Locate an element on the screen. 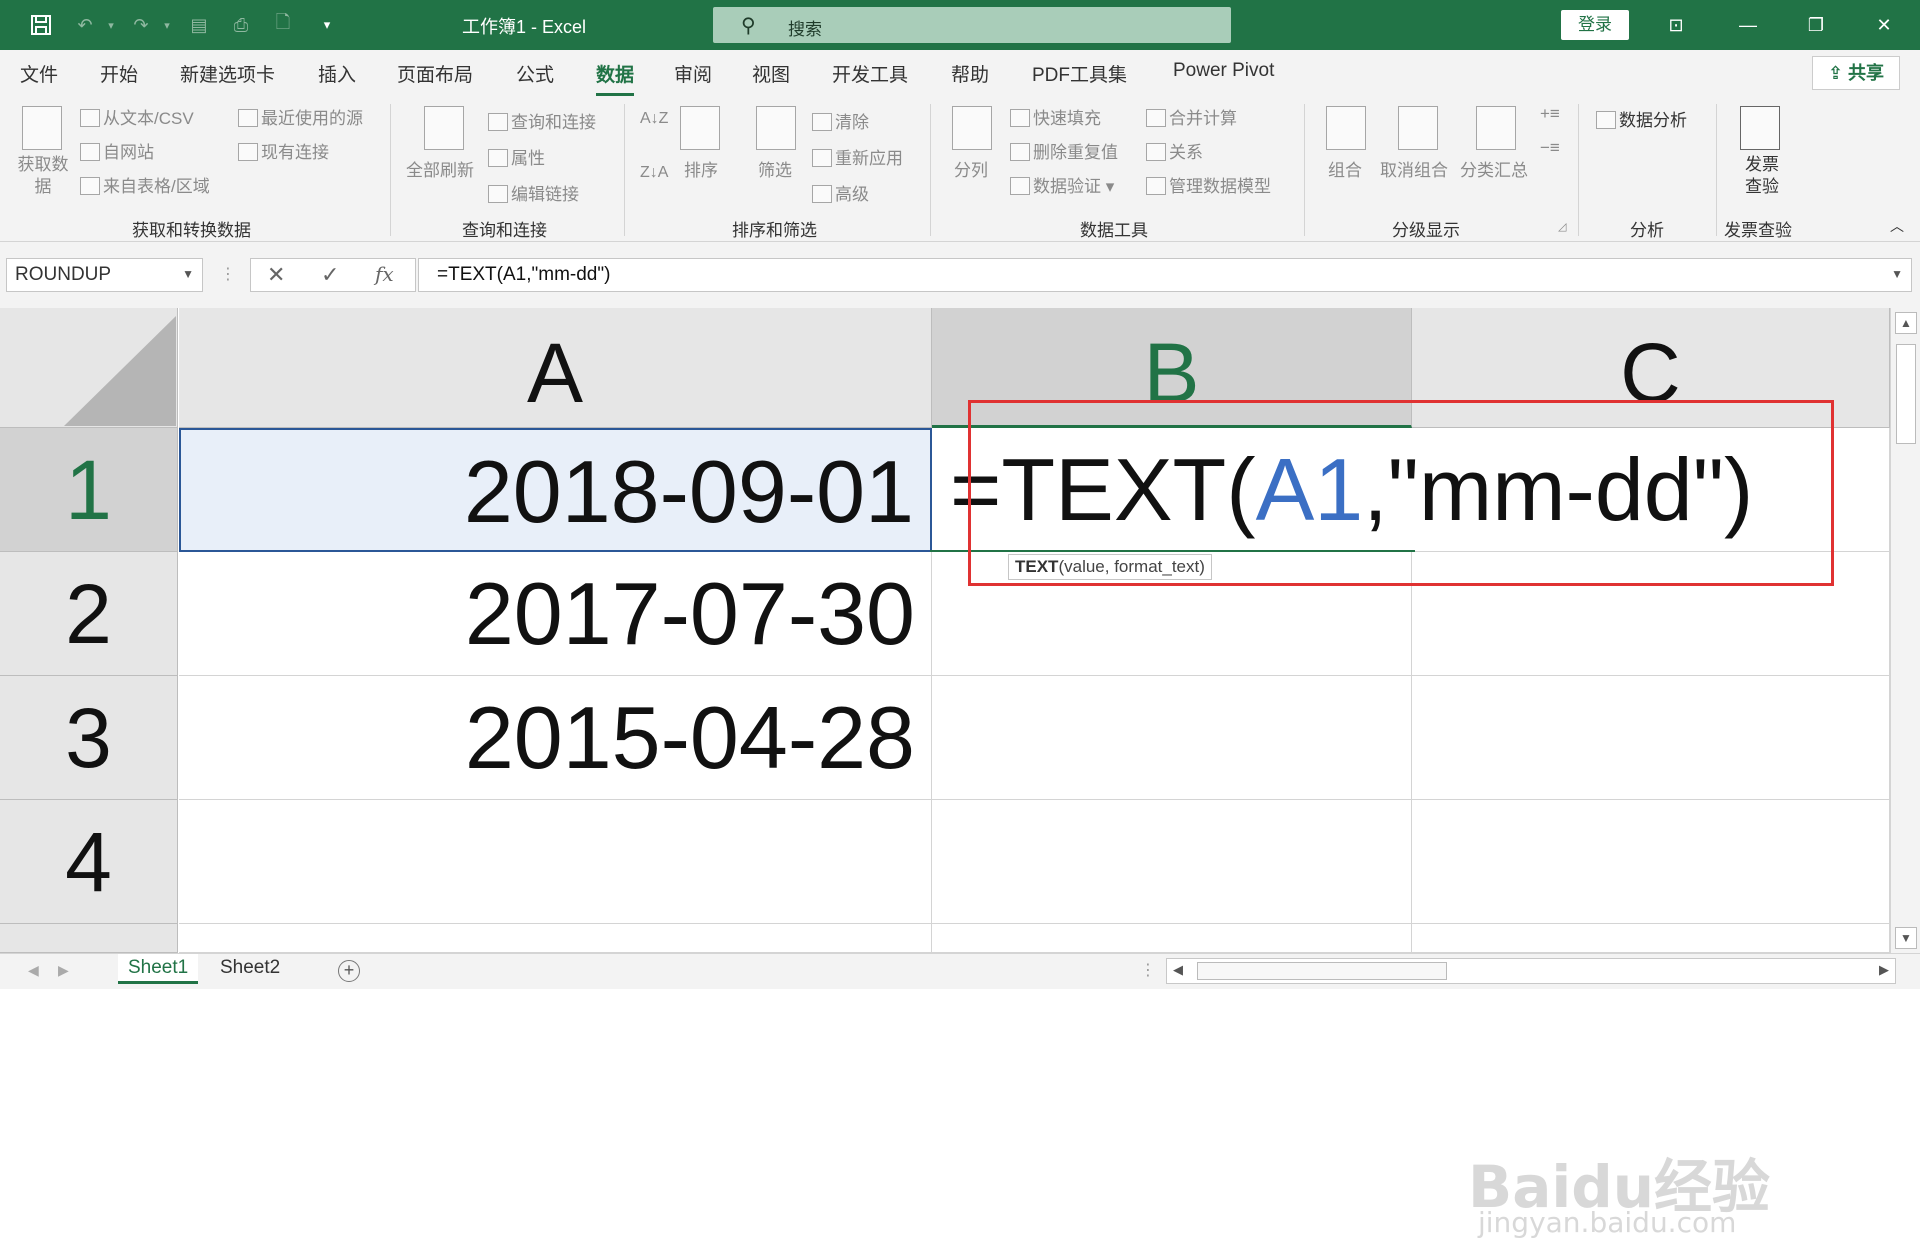 The image size is (1920, 1239). filter-button: 筛选 is located at coordinates (775, 168).